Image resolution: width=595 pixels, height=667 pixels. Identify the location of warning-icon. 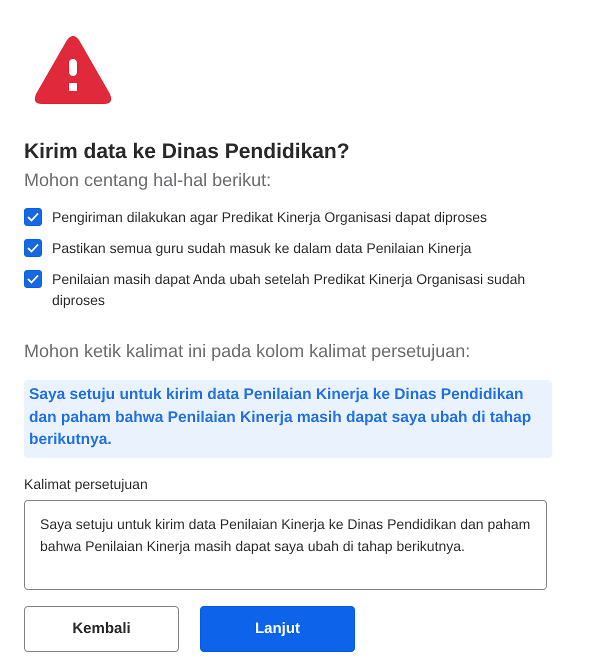
(73, 71).